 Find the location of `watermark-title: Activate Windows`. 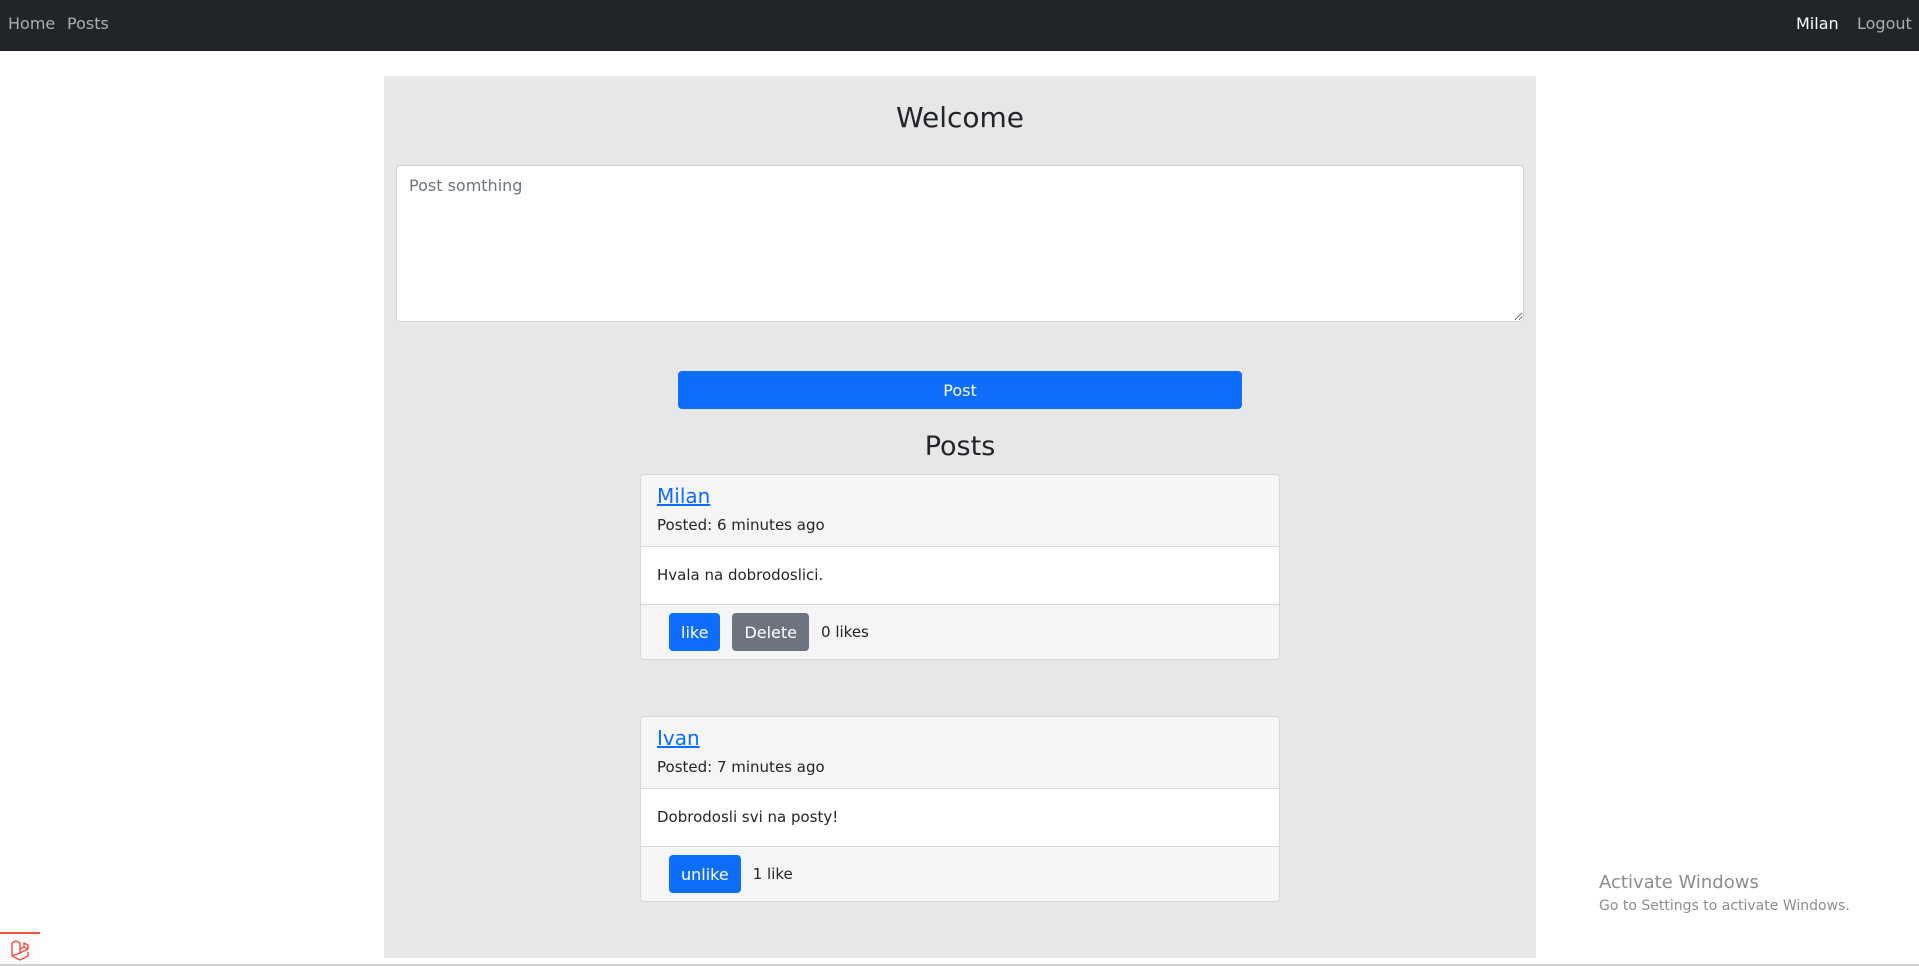

watermark-title: Activate Windows is located at coordinates (1679, 882).